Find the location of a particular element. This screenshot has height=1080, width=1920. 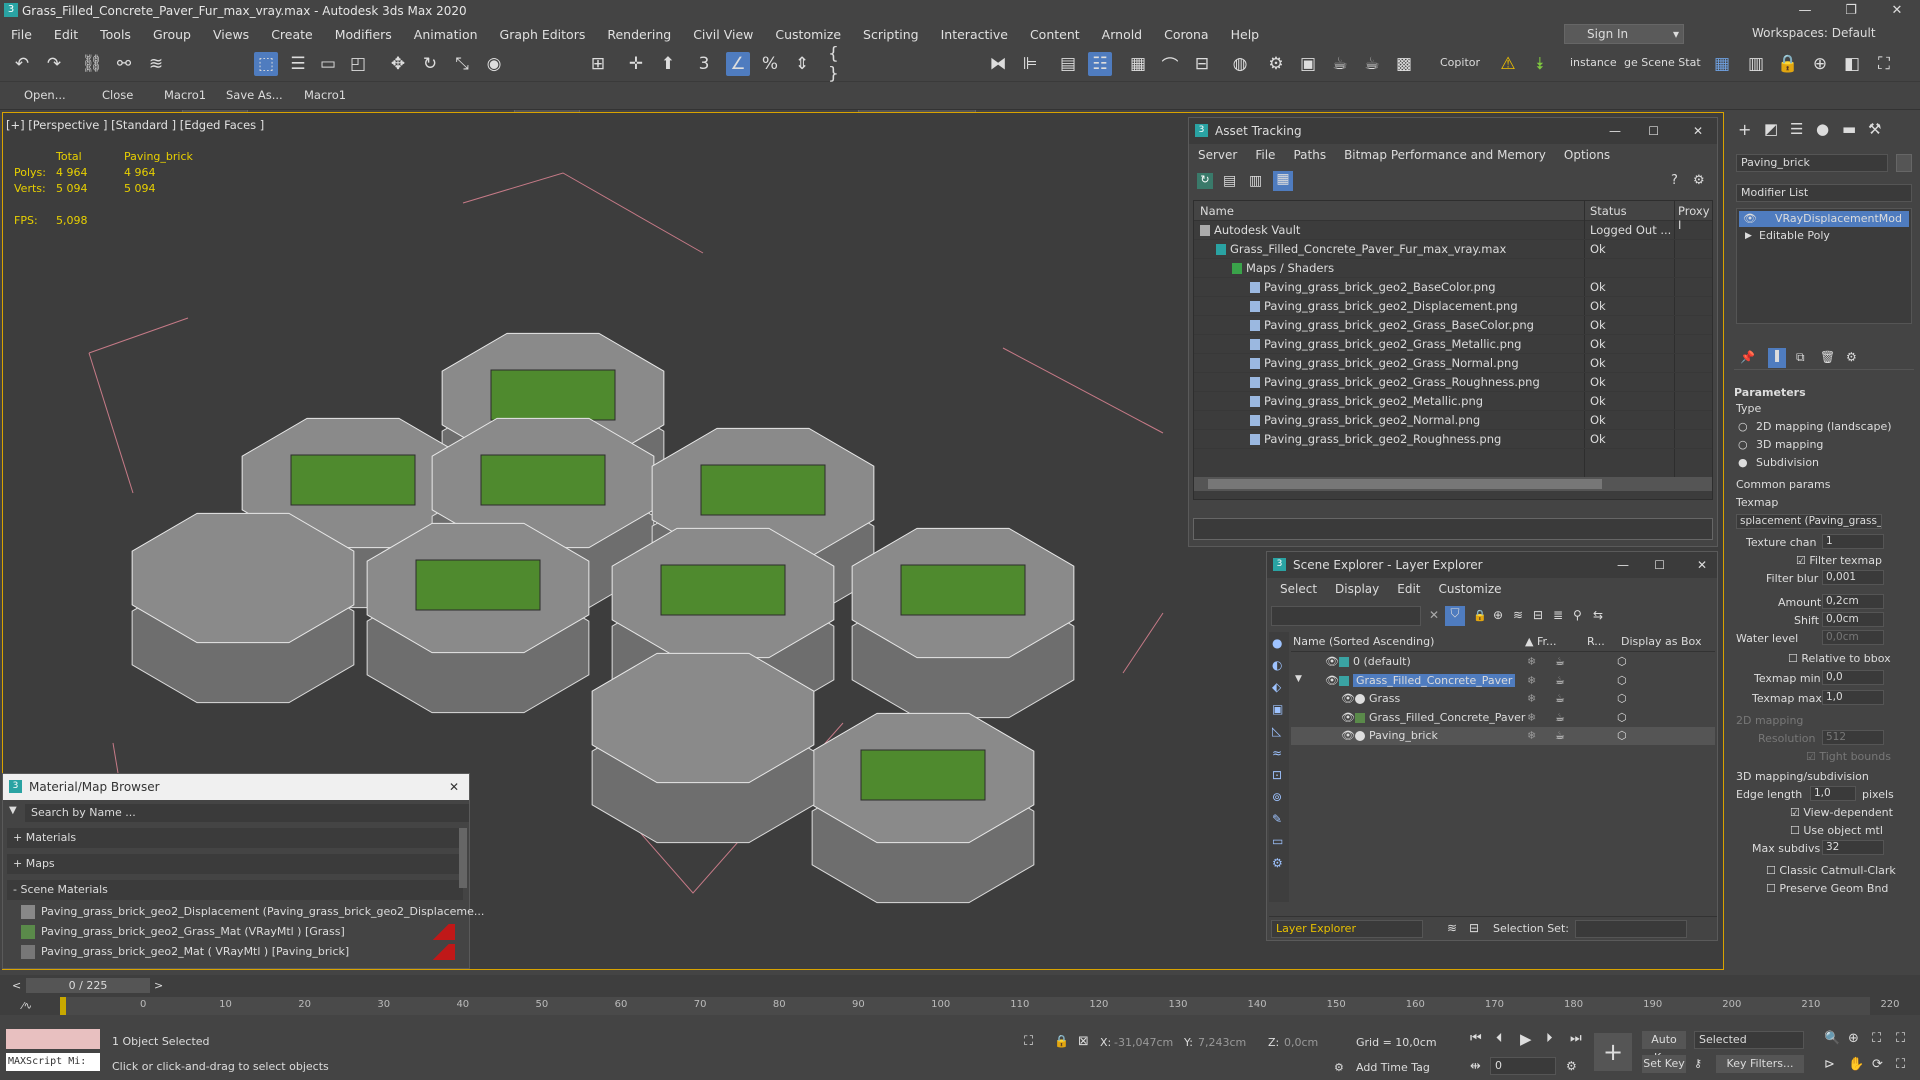

mirror-icon: ⧓ is located at coordinates (998, 64).